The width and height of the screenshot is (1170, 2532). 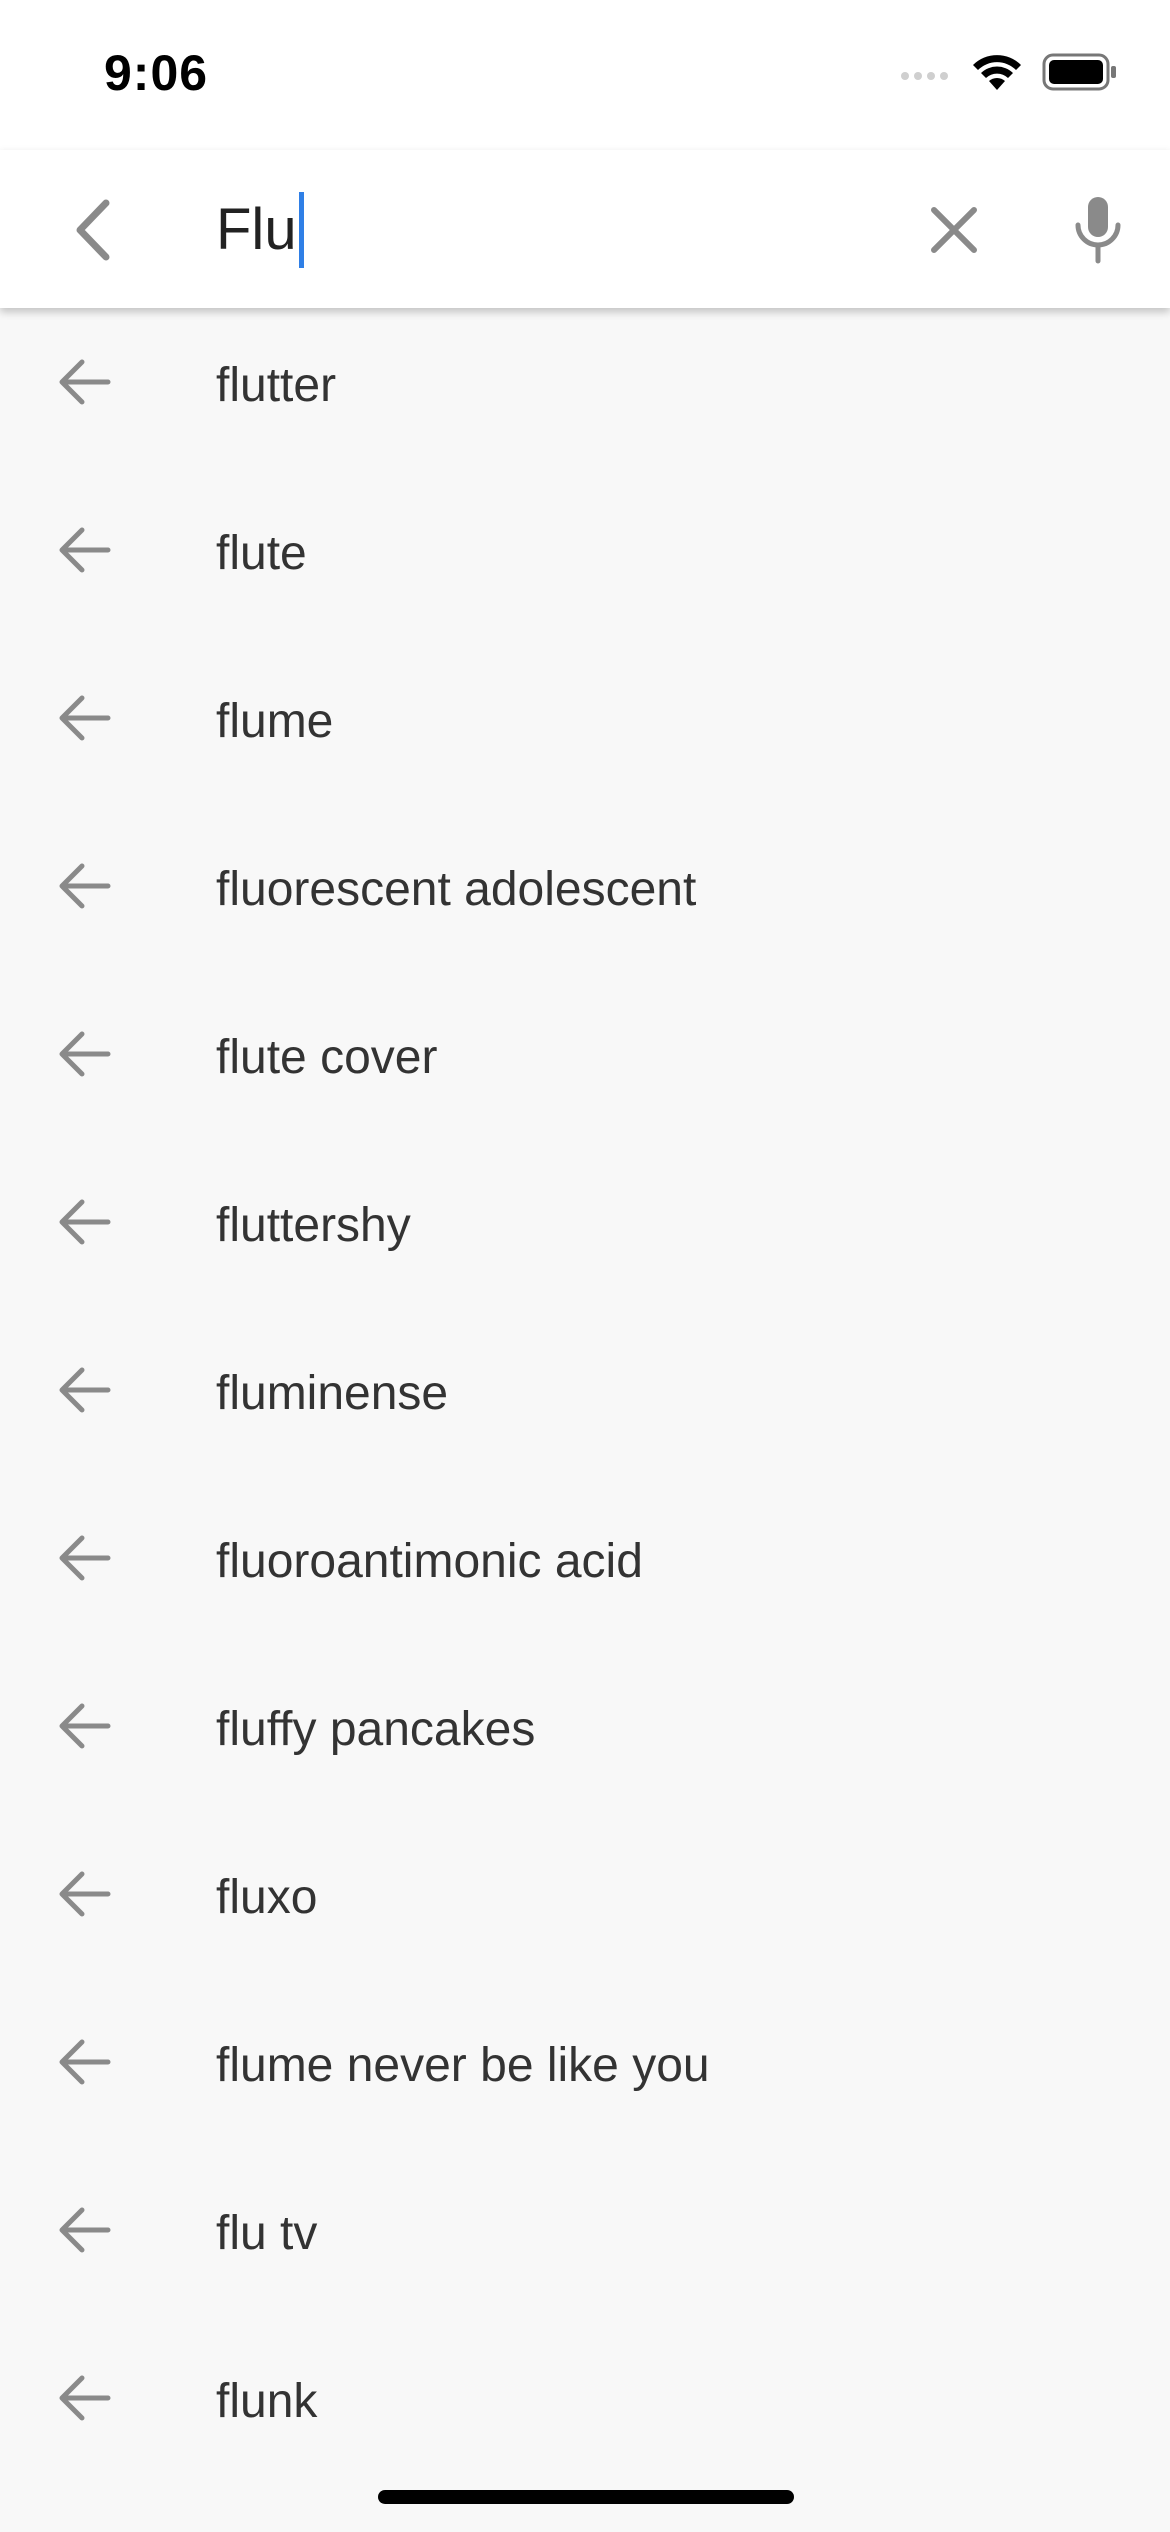 I want to click on chevron-left-icon, so click(x=93, y=230).